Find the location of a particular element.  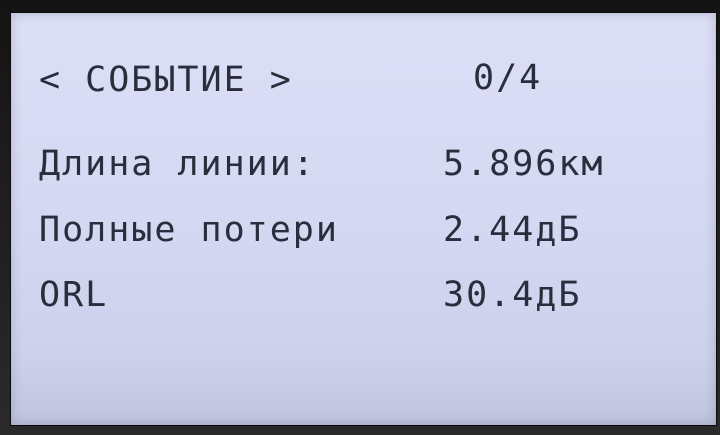

orl-value: 30.4дБ is located at coordinates (512, 295).